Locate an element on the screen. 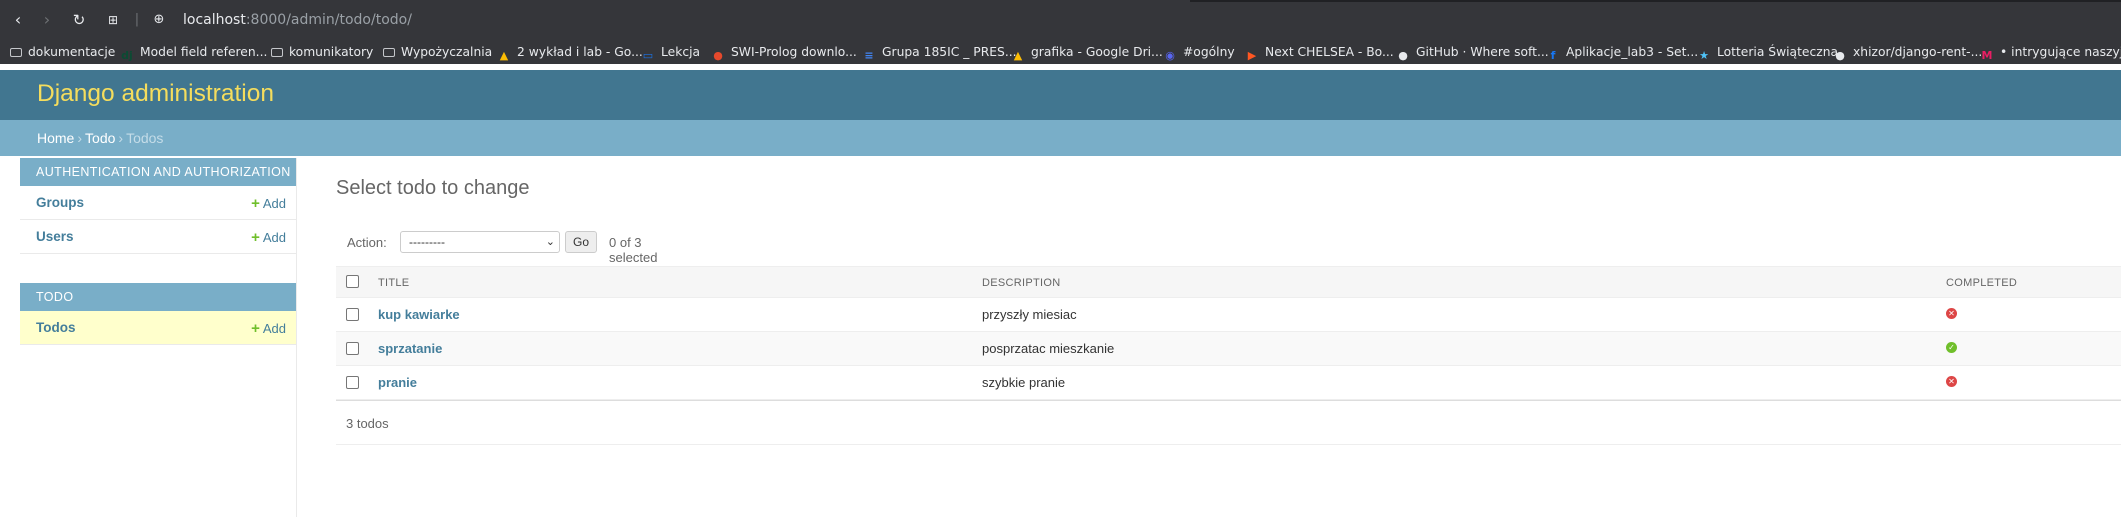  sidebar-item-label: Users is located at coordinates (55, 236).